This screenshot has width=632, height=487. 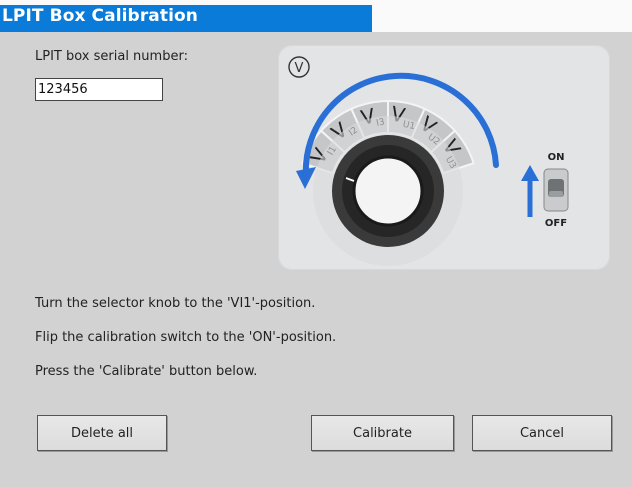 What do you see at coordinates (100, 16) in the screenshot?
I see `window-title: LPIT Box Calibration` at bounding box center [100, 16].